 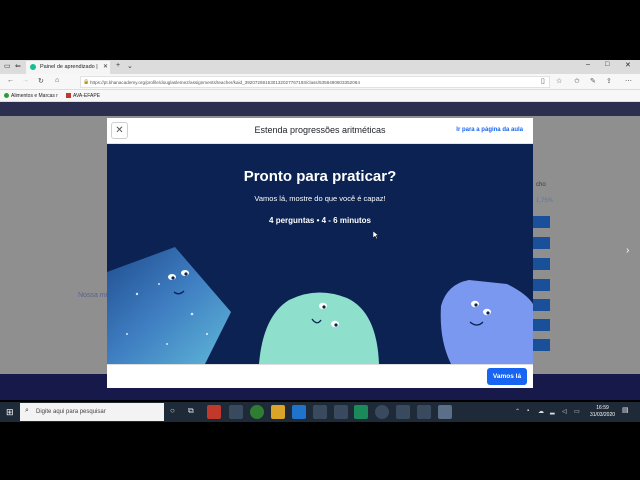 What do you see at coordinates (628, 81) in the screenshot?
I see `more-menu-icon: ⋯` at bounding box center [628, 81].